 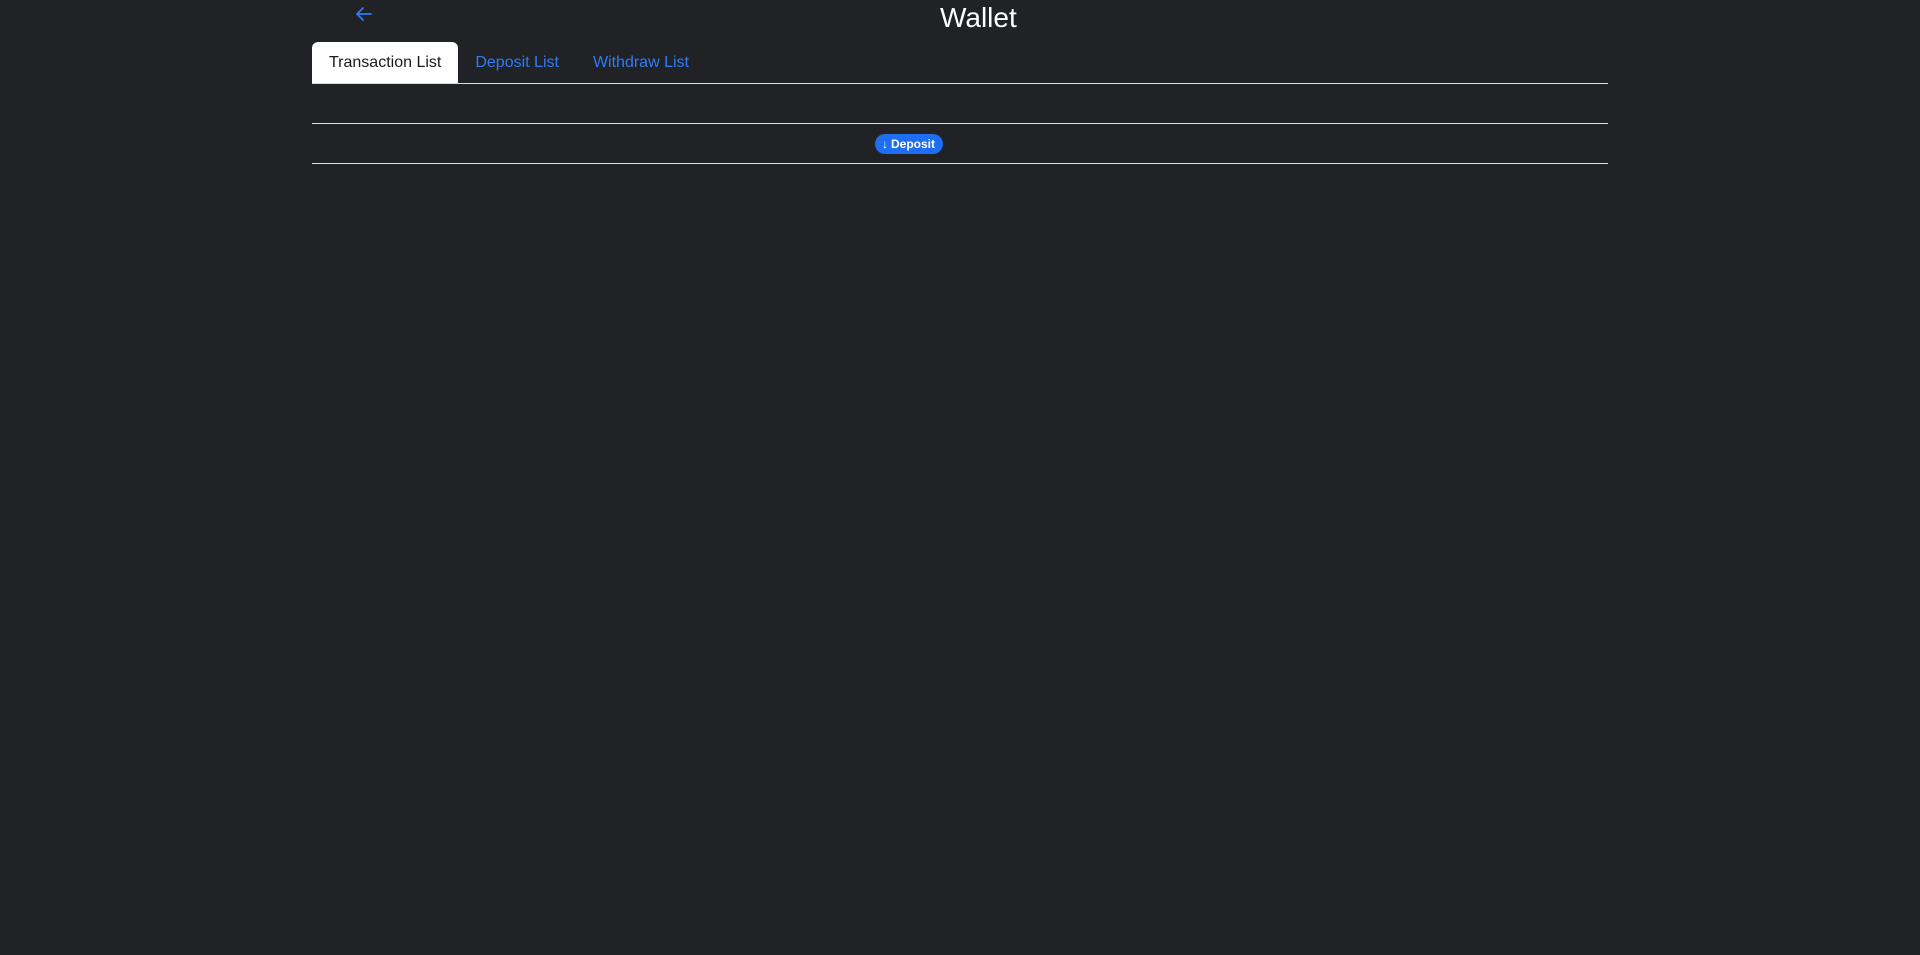 What do you see at coordinates (978, 17) in the screenshot?
I see `page-title: Wallet` at bounding box center [978, 17].